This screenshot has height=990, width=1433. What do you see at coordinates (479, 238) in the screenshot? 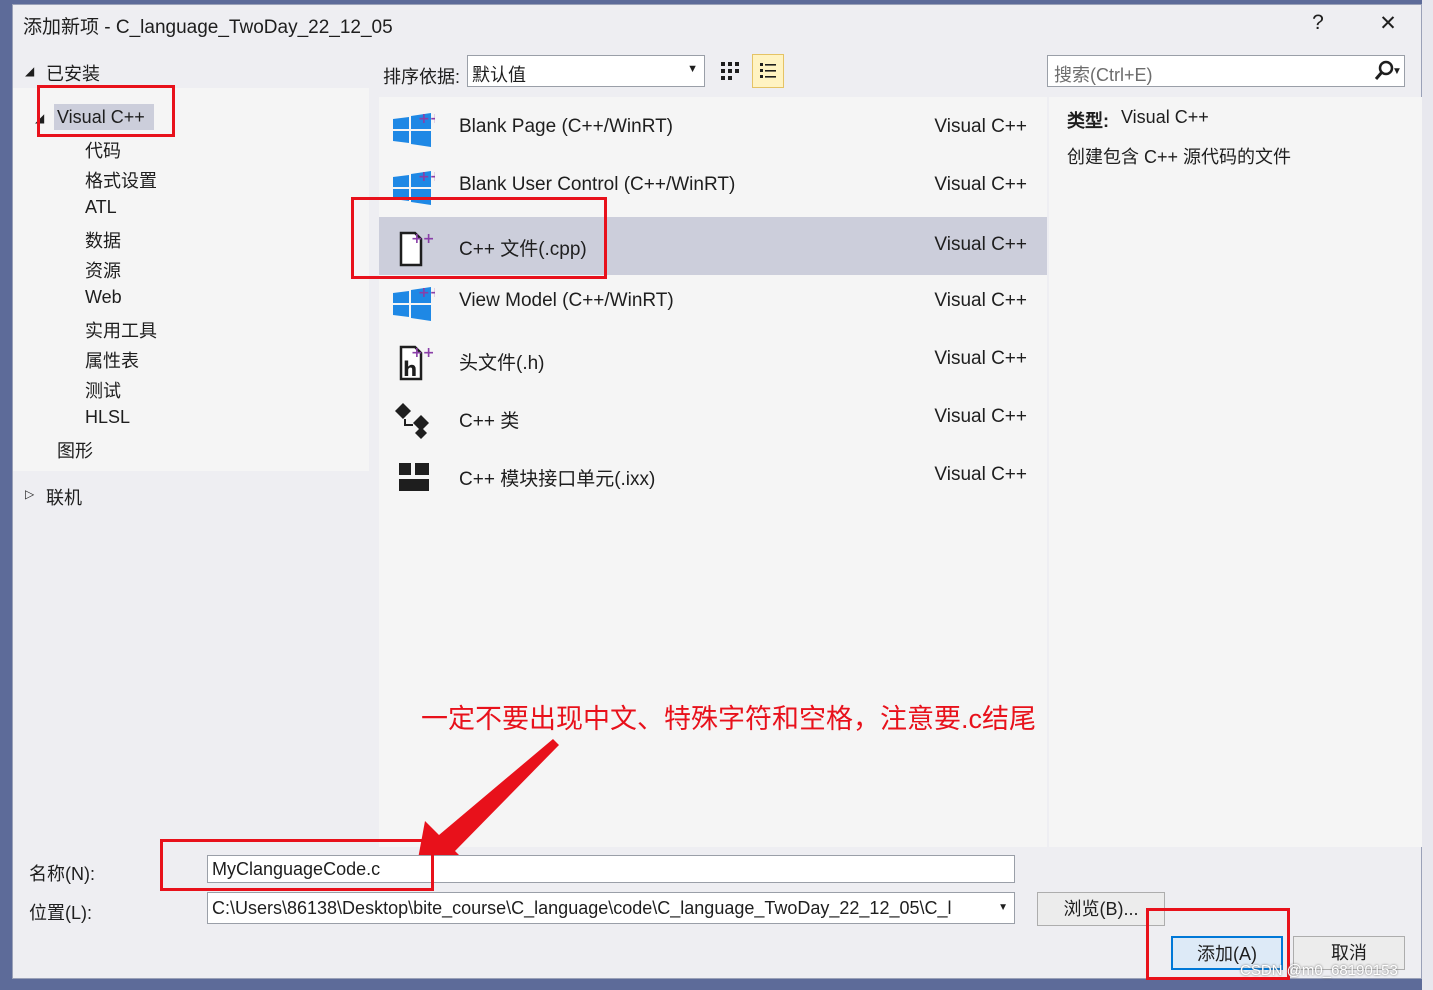
I see `highlight-box-cpp-file` at bounding box center [479, 238].